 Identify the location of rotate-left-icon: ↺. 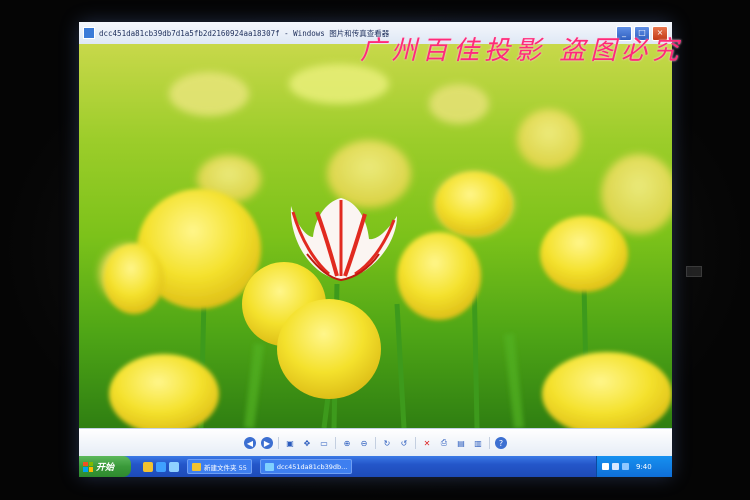
(404, 443).